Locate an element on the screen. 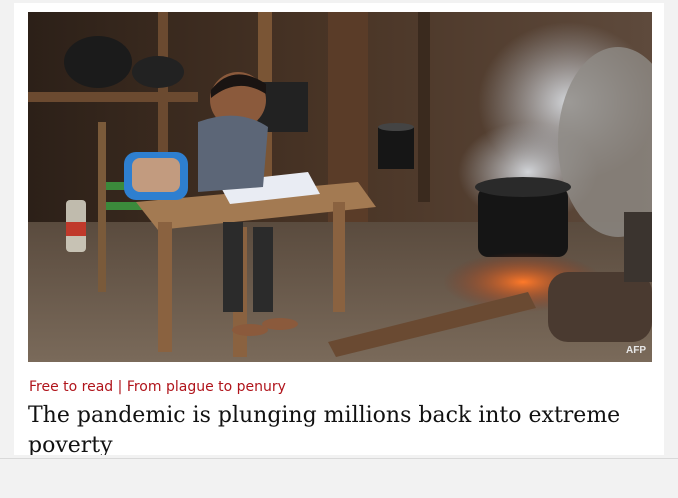  free-to-read-link: Free to read is located at coordinates (71, 387).